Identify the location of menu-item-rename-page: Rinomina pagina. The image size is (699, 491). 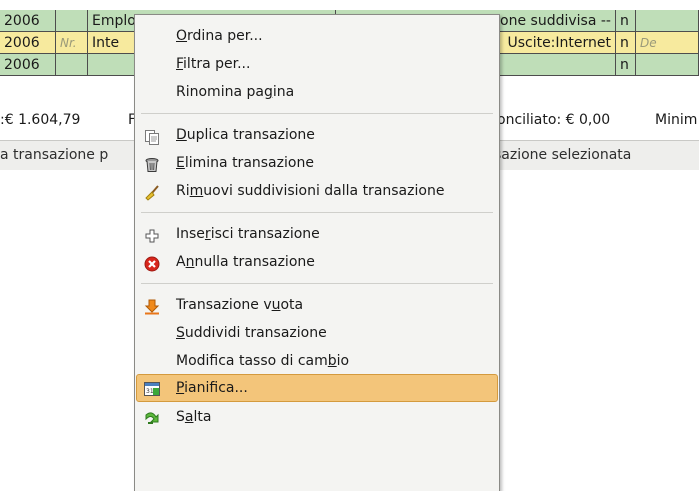
(317, 92).